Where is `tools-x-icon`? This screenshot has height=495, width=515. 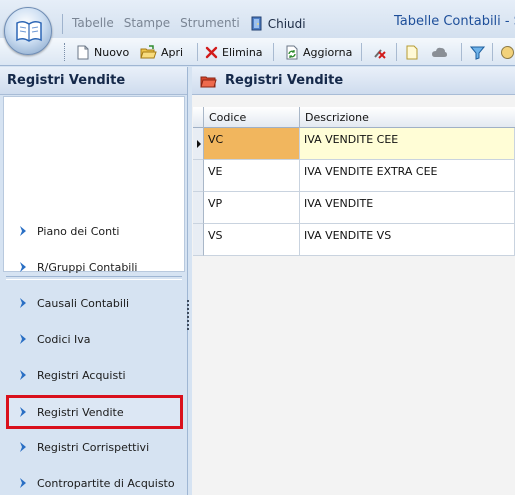 tools-x-icon is located at coordinates (380, 53).